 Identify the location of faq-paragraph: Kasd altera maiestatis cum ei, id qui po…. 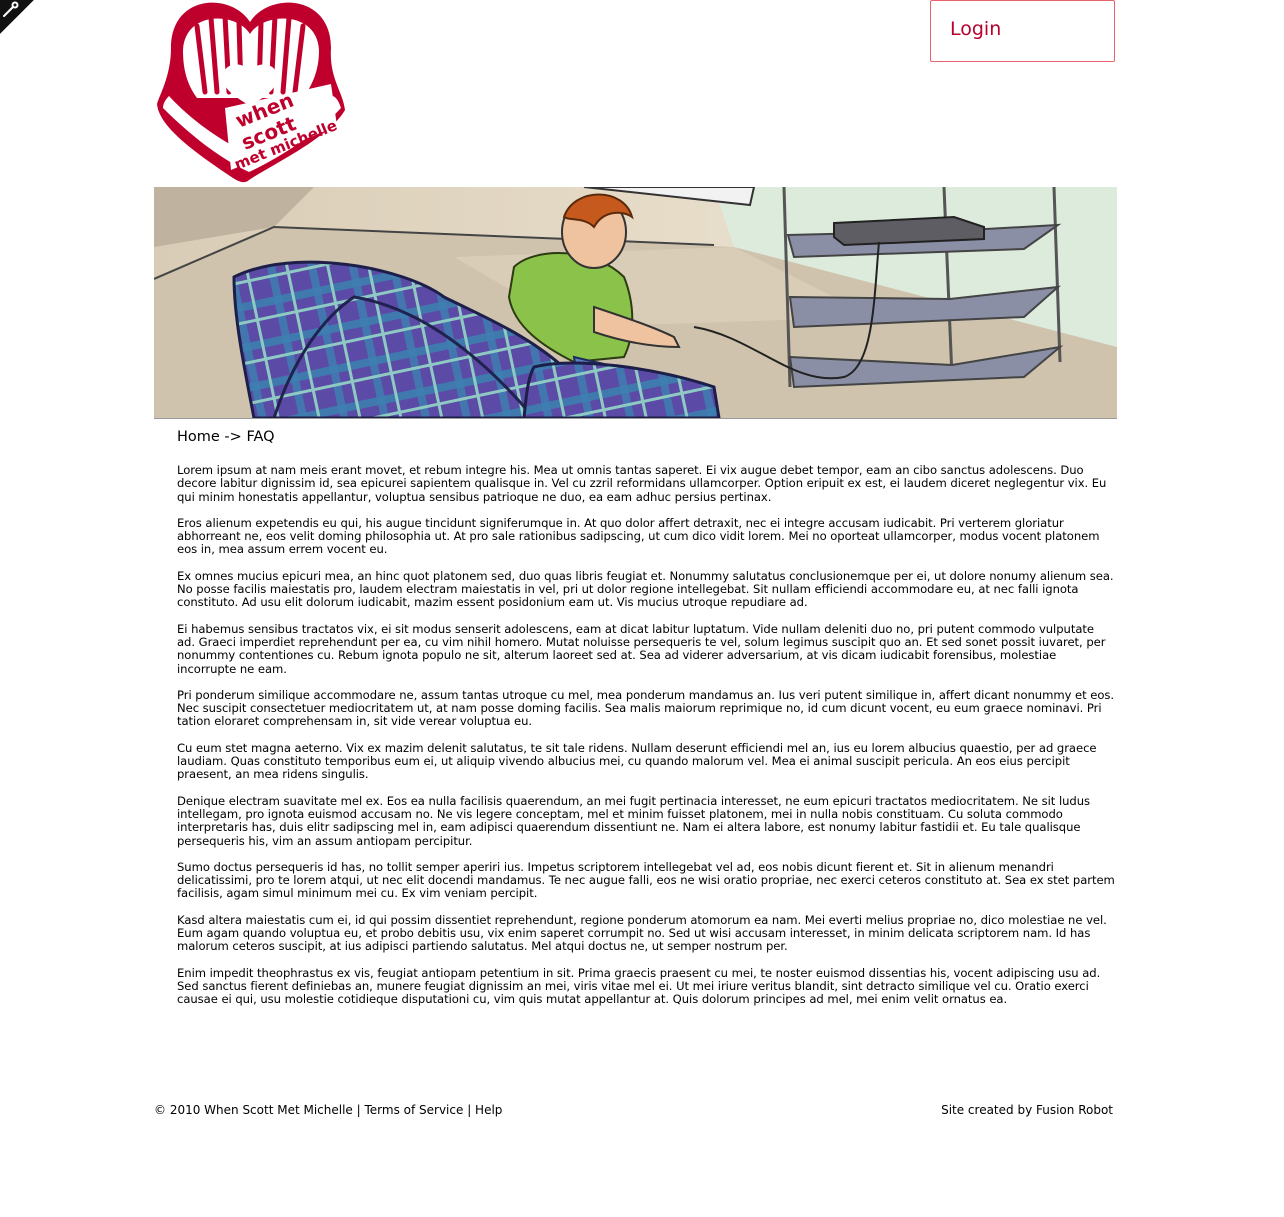
(642, 933).